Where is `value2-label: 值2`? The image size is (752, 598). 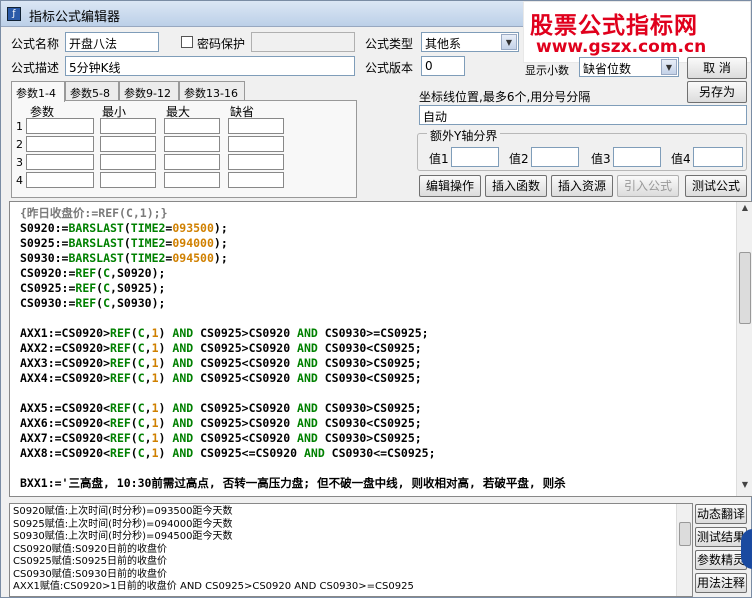 value2-label: 值2 is located at coordinates (519, 159).